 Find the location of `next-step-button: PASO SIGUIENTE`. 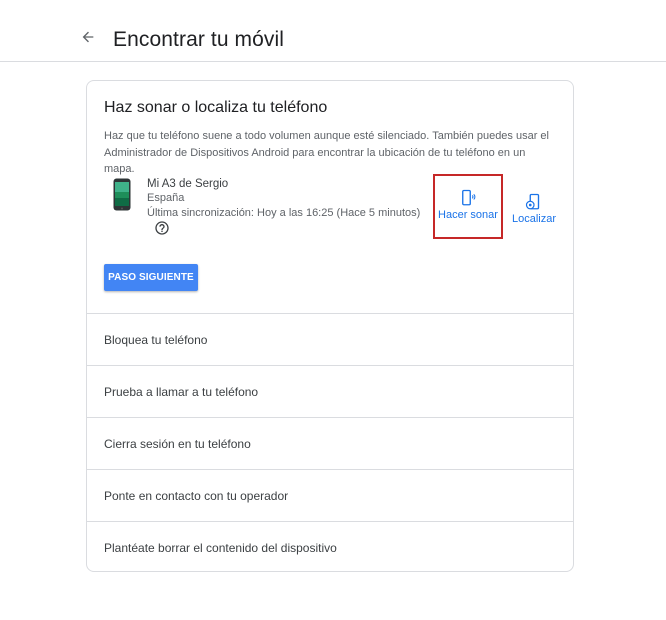

next-step-button: PASO SIGUIENTE is located at coordinates (151, 277).